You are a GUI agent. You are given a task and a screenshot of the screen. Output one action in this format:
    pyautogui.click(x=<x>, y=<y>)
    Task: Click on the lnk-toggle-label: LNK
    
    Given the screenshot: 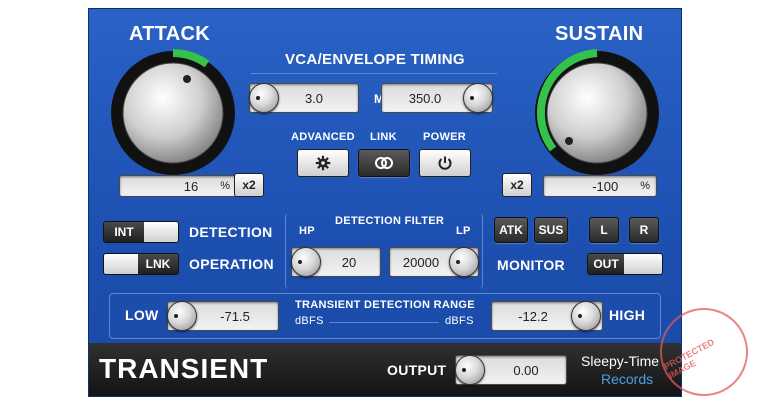 What is the action you would take?
    pyautogui.click(x=158, y=264)
    